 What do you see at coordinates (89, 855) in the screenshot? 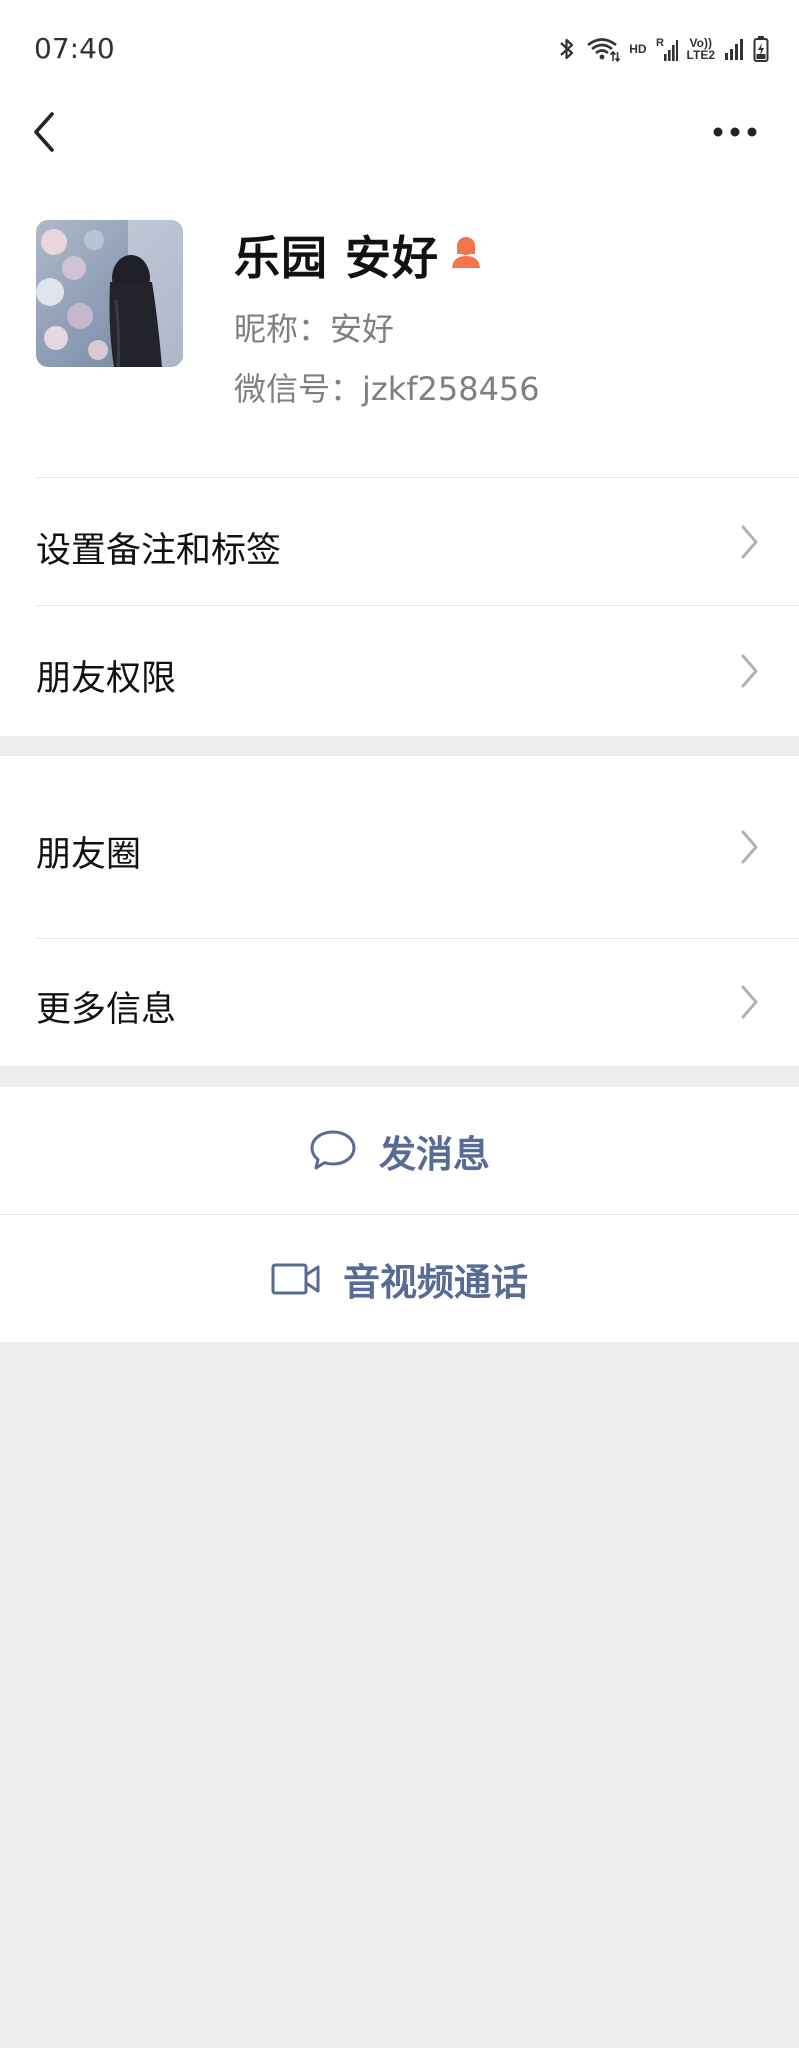
I see `cell-label: 朋友圈` at bounding box center [89, 855].